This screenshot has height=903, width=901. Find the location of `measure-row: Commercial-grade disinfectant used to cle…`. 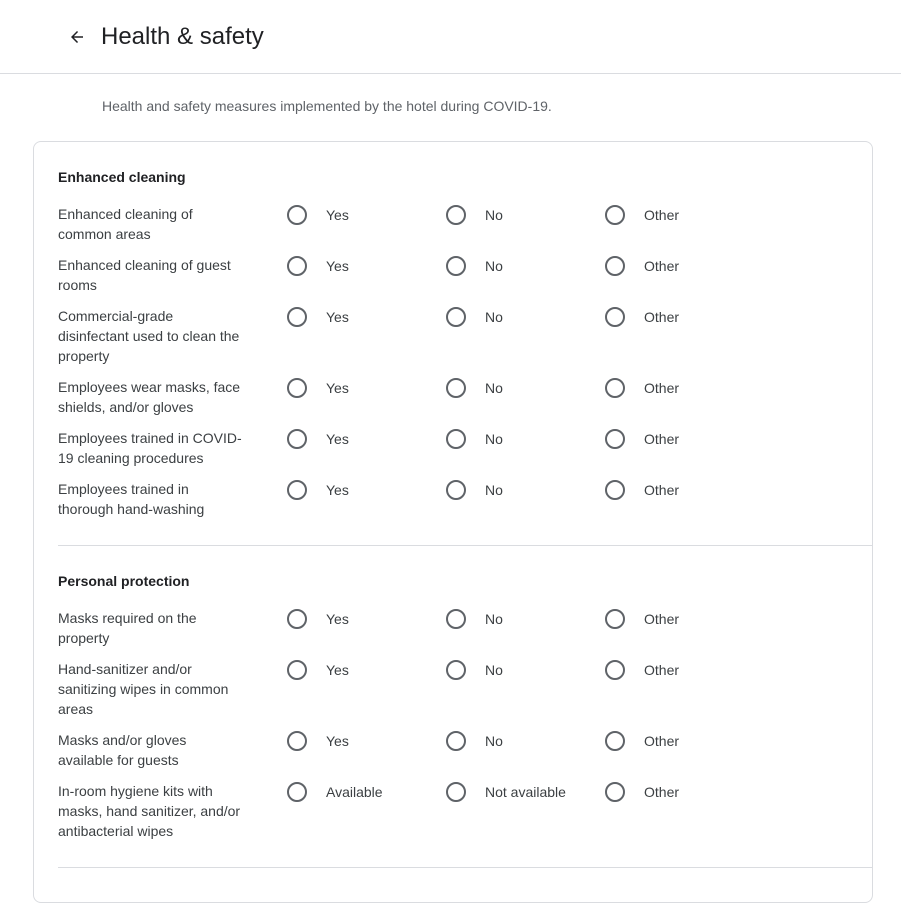

measure-row: Commercial-grade disinfectant used to cle… is located at coordinates (465, 336).